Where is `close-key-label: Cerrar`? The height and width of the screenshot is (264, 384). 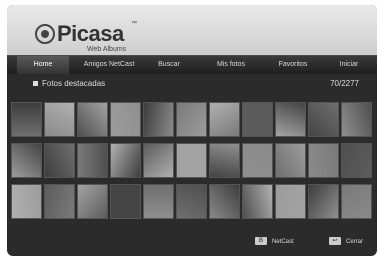
close-key-label: Cerrar is located at coordinates (355, 242).